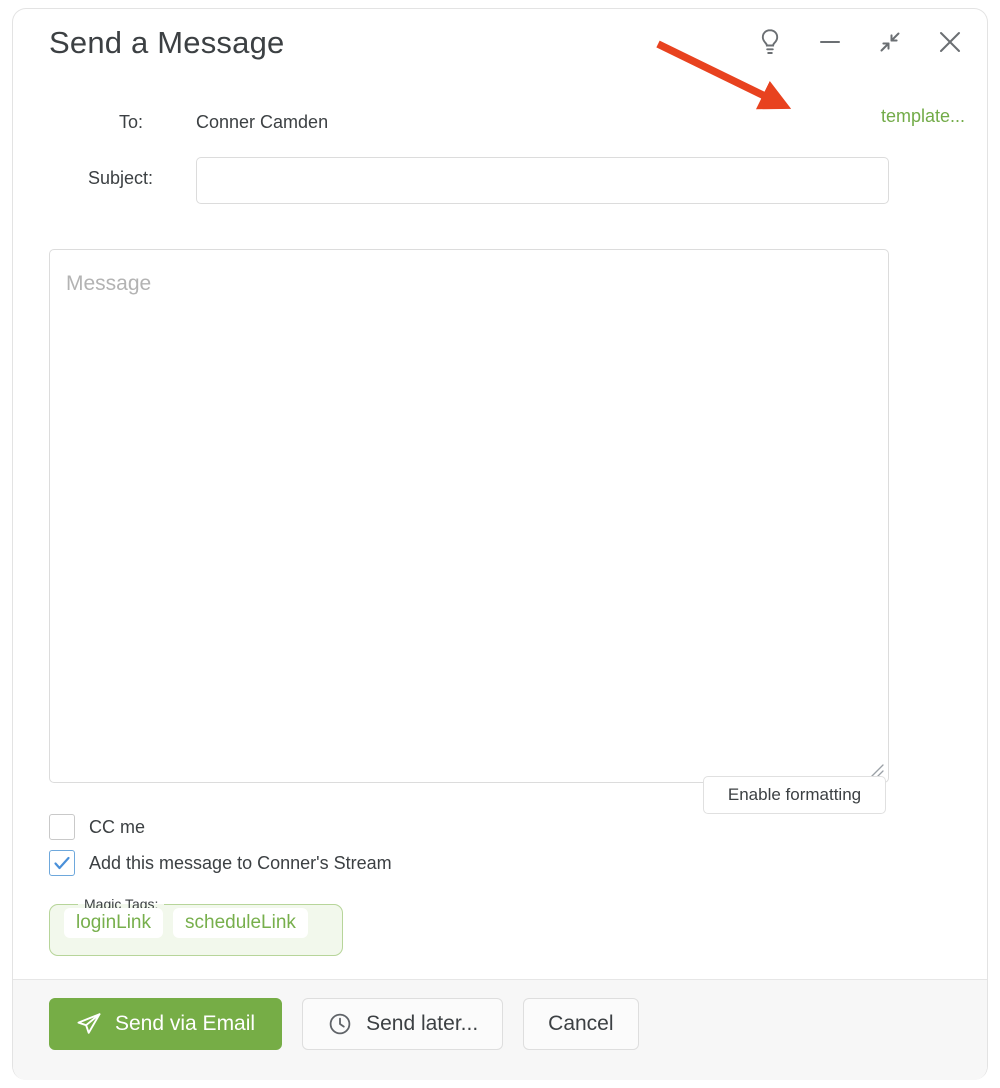 The height and width of the screenshot is (1088, 1000). I want to click on close-icon, so click(950, 42).